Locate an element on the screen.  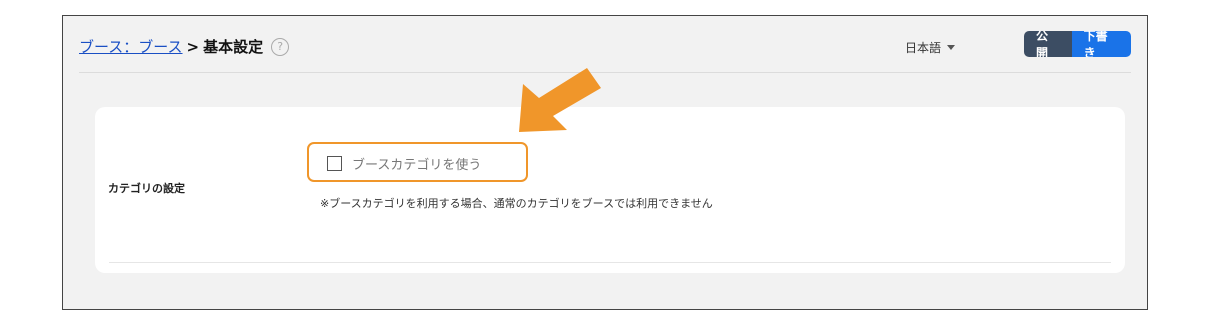
help-icon: ? is located at coordinates (280, 46).